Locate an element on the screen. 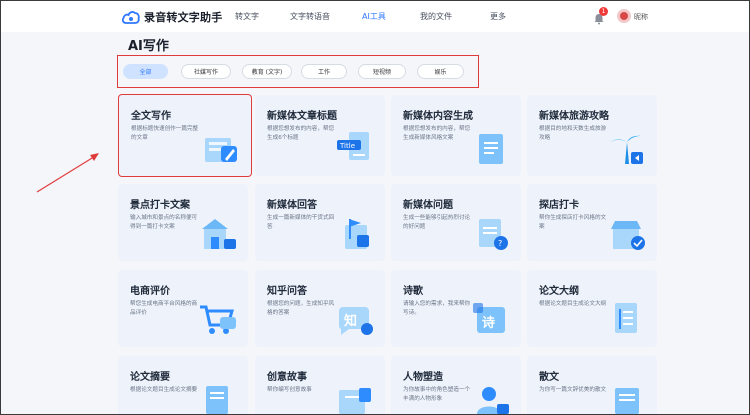 The height and width of the screenshot is (415, 750). tool-card-description: 根据您想发布的内容，帮您生成新媒体风格文案 is located at coordinates (437, 133).